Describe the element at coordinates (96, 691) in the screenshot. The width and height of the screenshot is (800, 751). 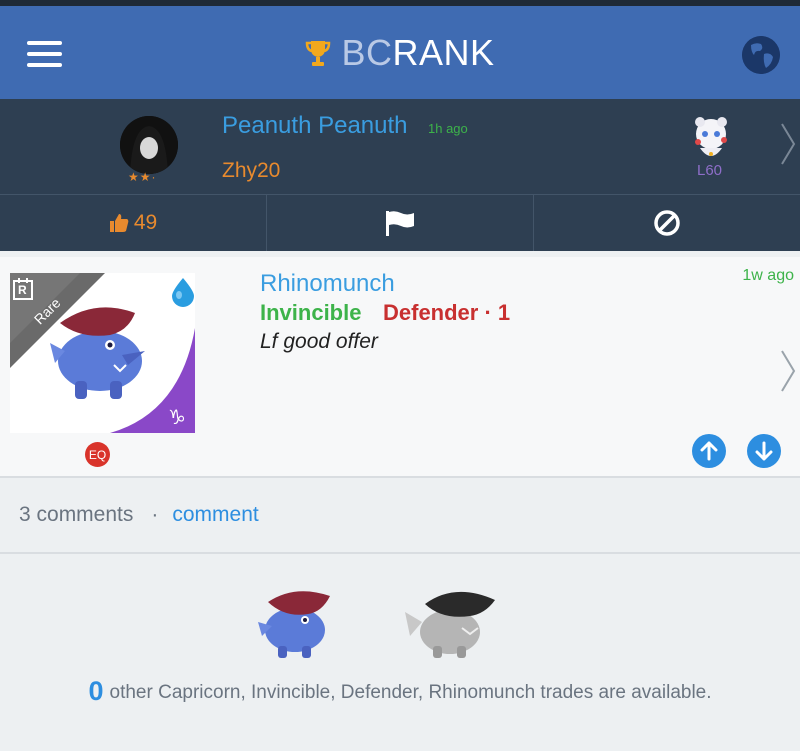
I see `other-trades-count: 0` at that location.